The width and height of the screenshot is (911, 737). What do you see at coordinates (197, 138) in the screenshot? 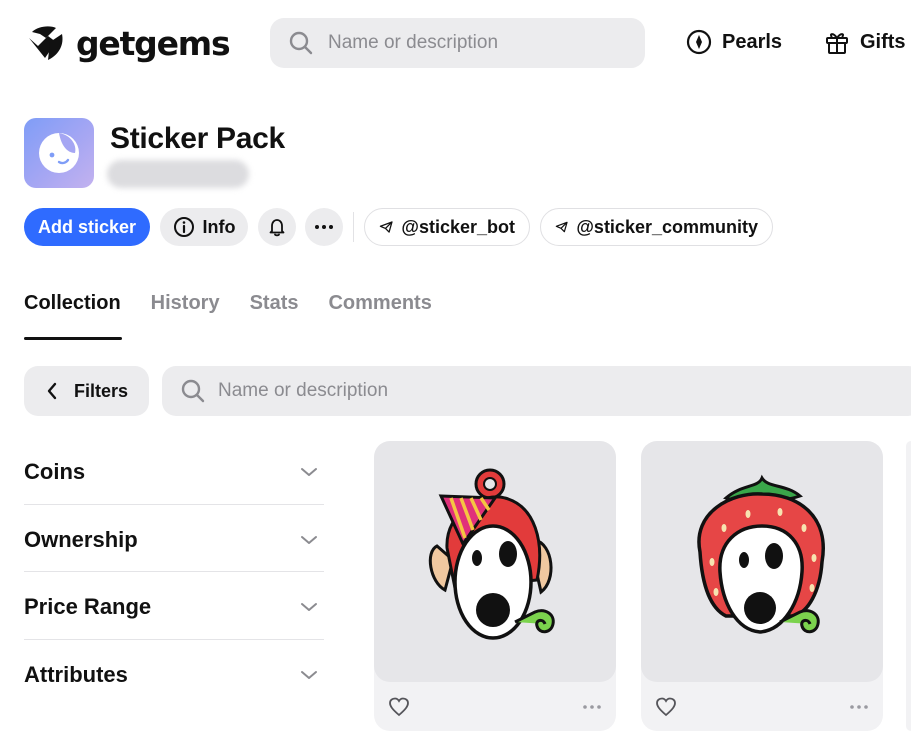
I see `collection-title: Sticker Pack` at bounding box center [197, 138].